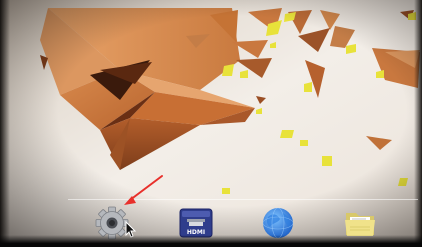  What do you see at coordinates (243, 199) in the screenshot?
I see `dock-divider` at bounding box center [243, 199].